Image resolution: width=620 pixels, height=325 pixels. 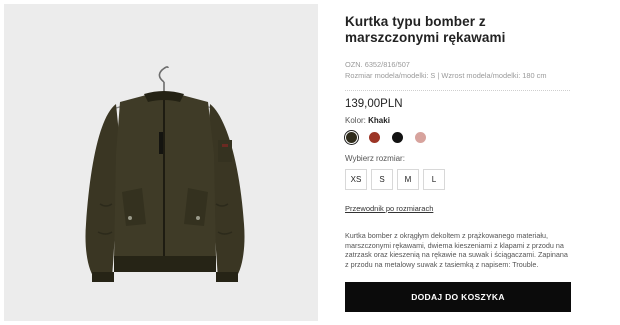 I want to click on product-price: 139,00PLN, so click(x=374, y=104).